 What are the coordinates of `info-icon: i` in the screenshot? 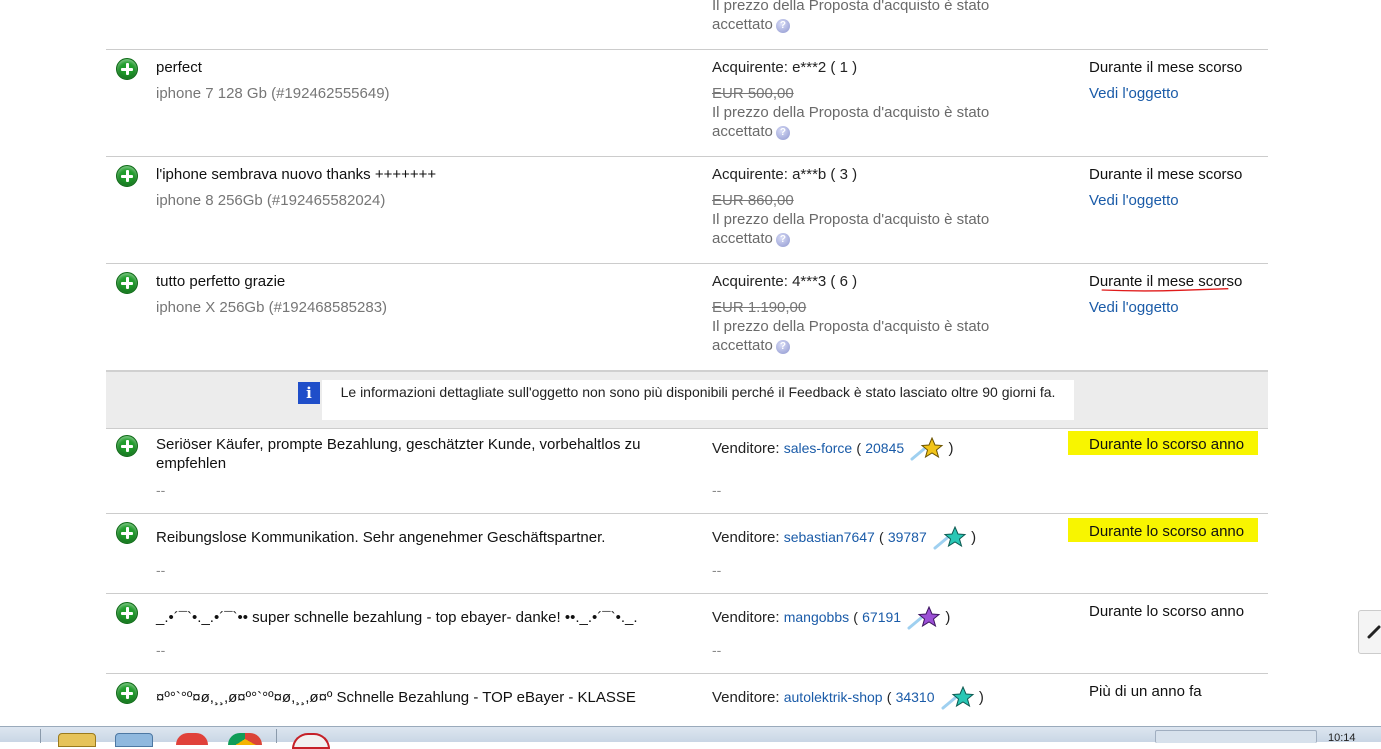 It's located at (309, 393).